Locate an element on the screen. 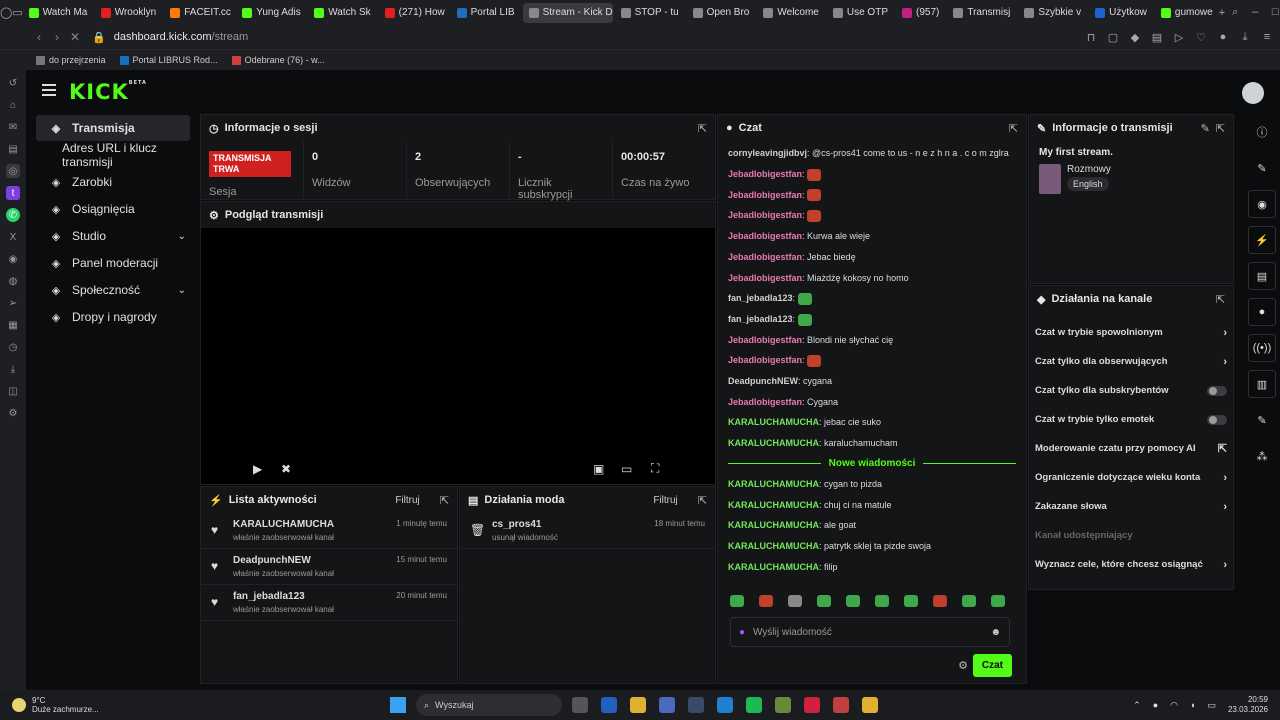  browser-tab: Wrooklyn is located at coordinates (129, 13).